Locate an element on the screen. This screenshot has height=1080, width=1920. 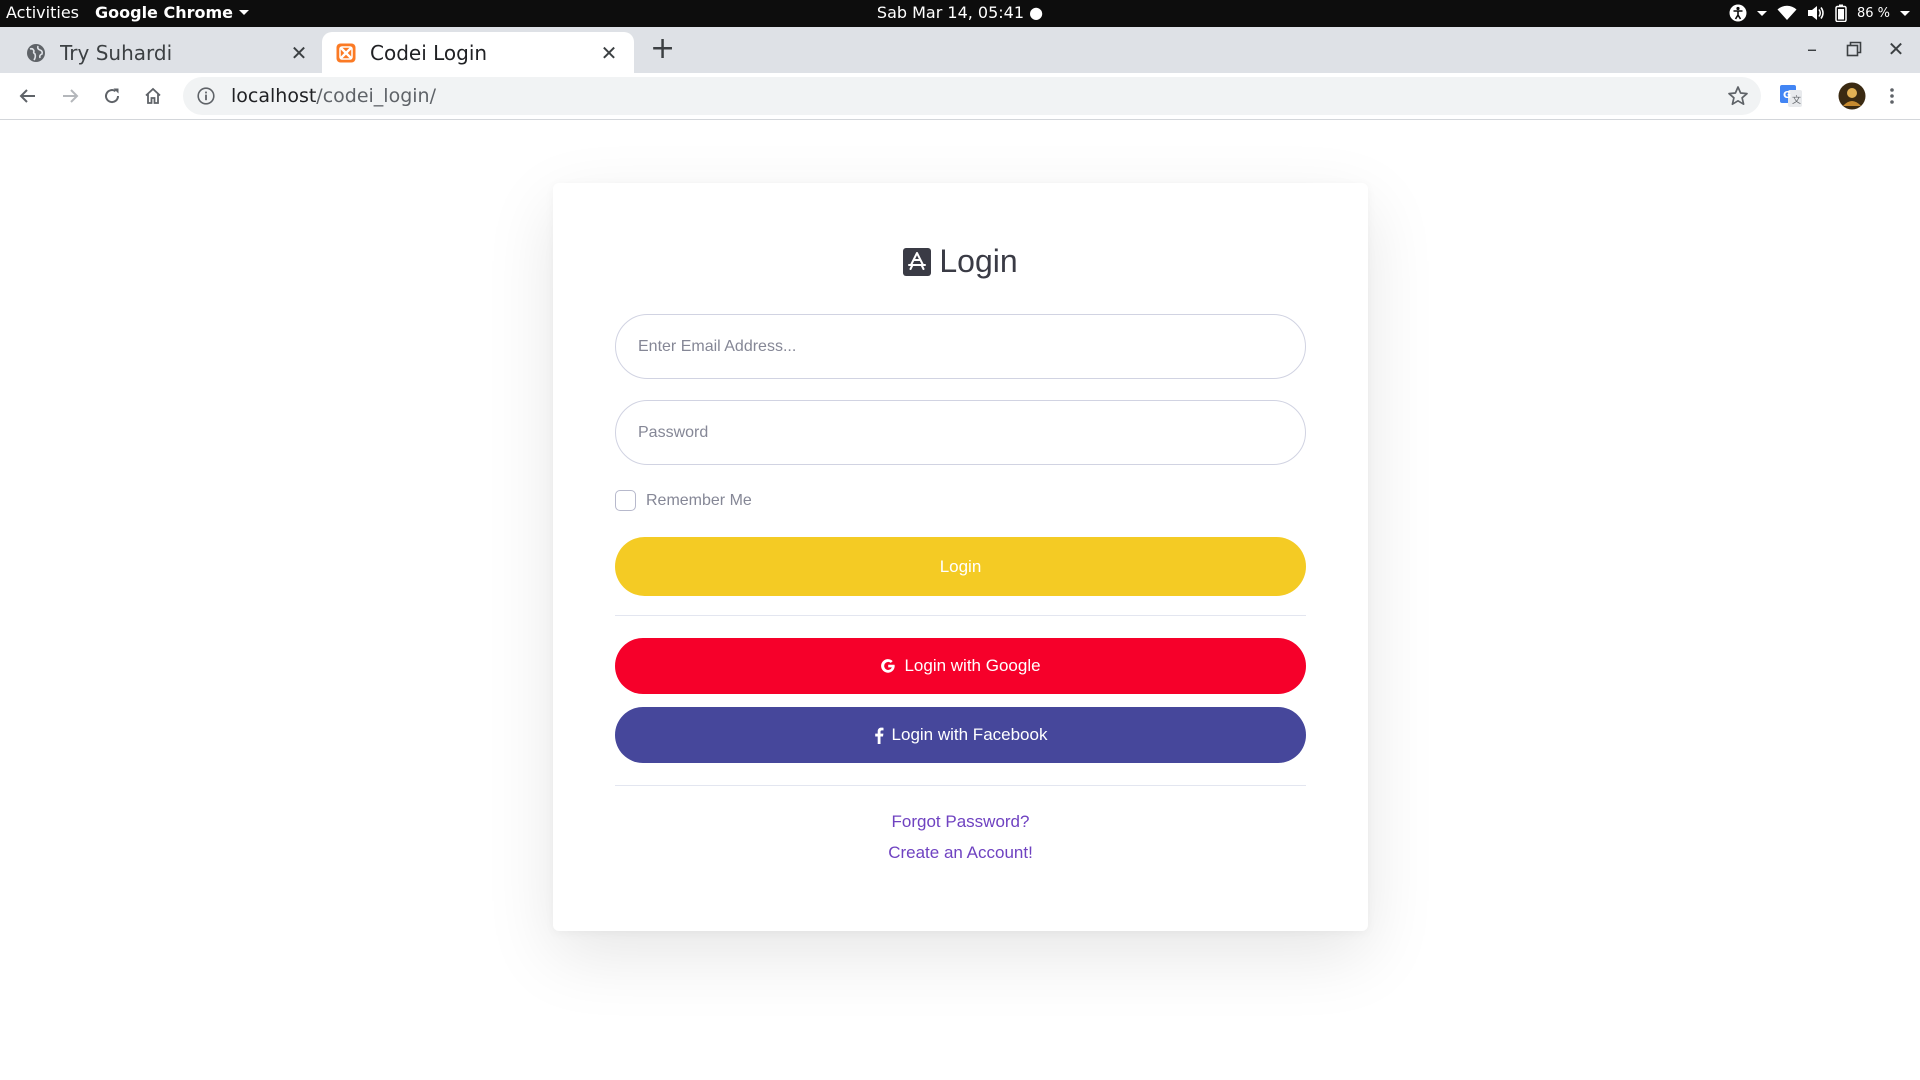
facebook-button-label: Login with Facebook is located at coordinates (969, 734).